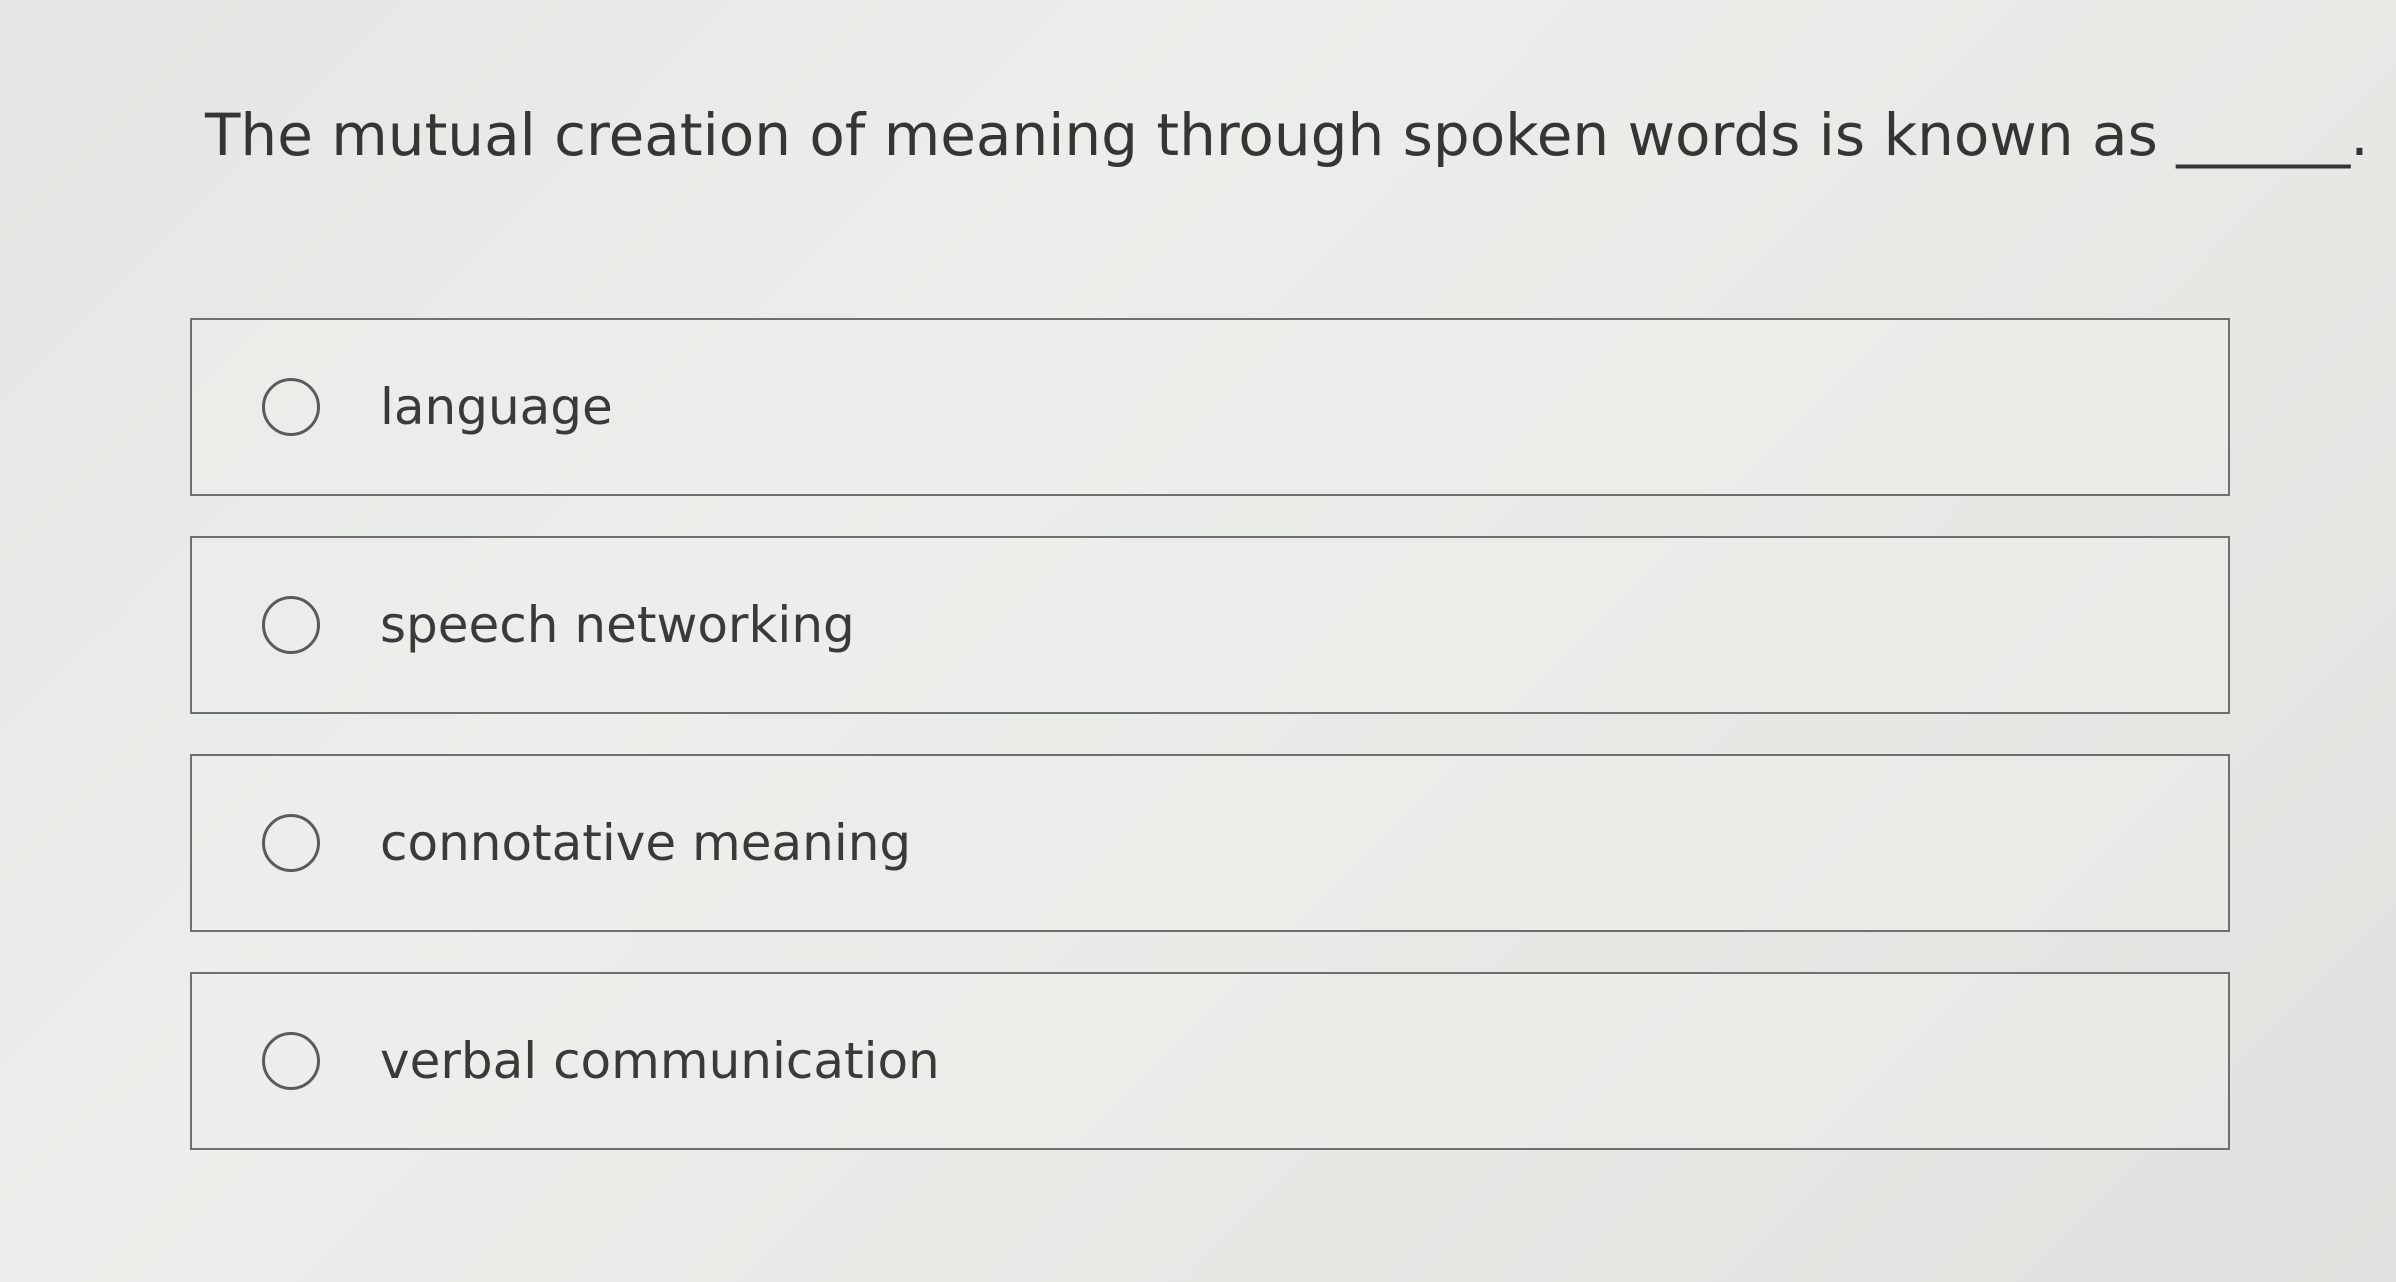 Image resolution: width=2396 pixels, height=1282 pixels. Describe the element at coordinates (617, 625) in the screenshot. I see `option-label: speech networking` at that location.